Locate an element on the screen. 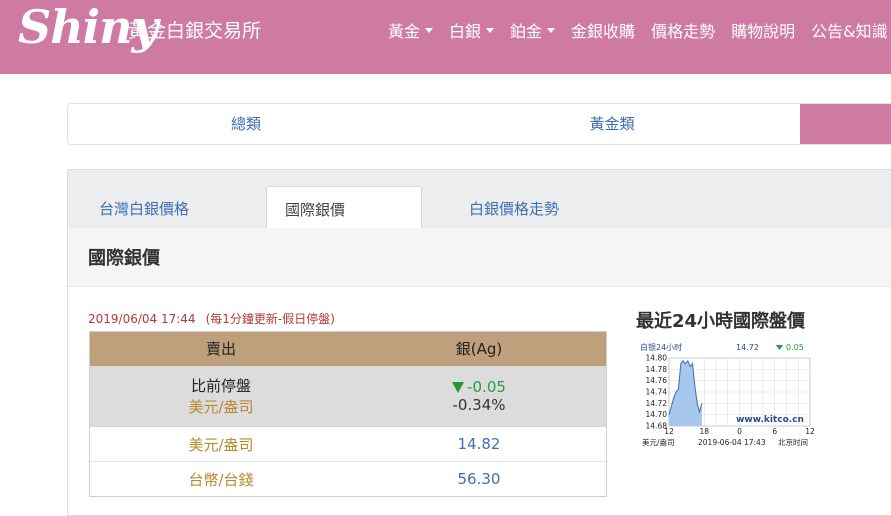 Image resolution: width=891 pixels, height=516 pixels. nav-silver: 白銀 is located at coordinates (472, 30).